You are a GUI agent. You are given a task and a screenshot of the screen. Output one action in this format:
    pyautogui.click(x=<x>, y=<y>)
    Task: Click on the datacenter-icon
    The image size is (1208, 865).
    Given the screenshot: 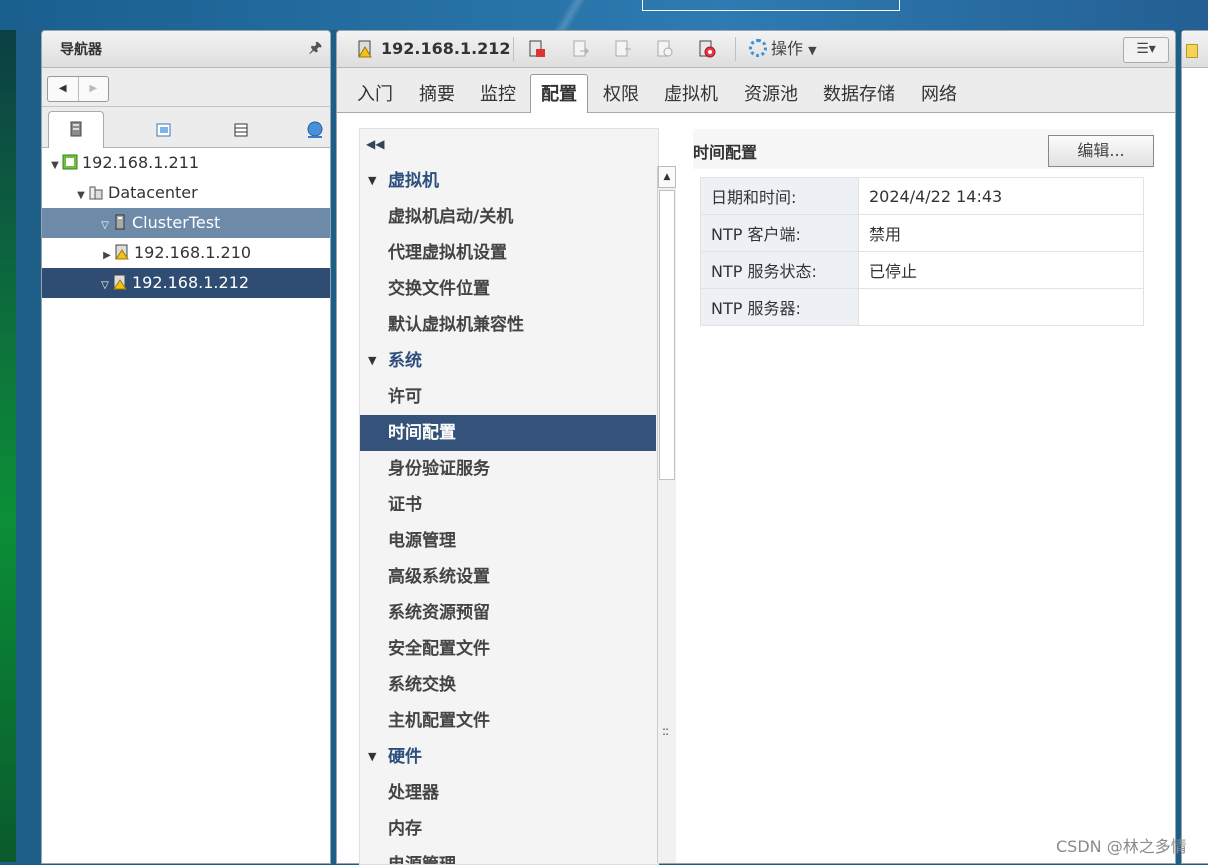 What is the action you would take?
    pyautogui.click(x=96, y=193)
    